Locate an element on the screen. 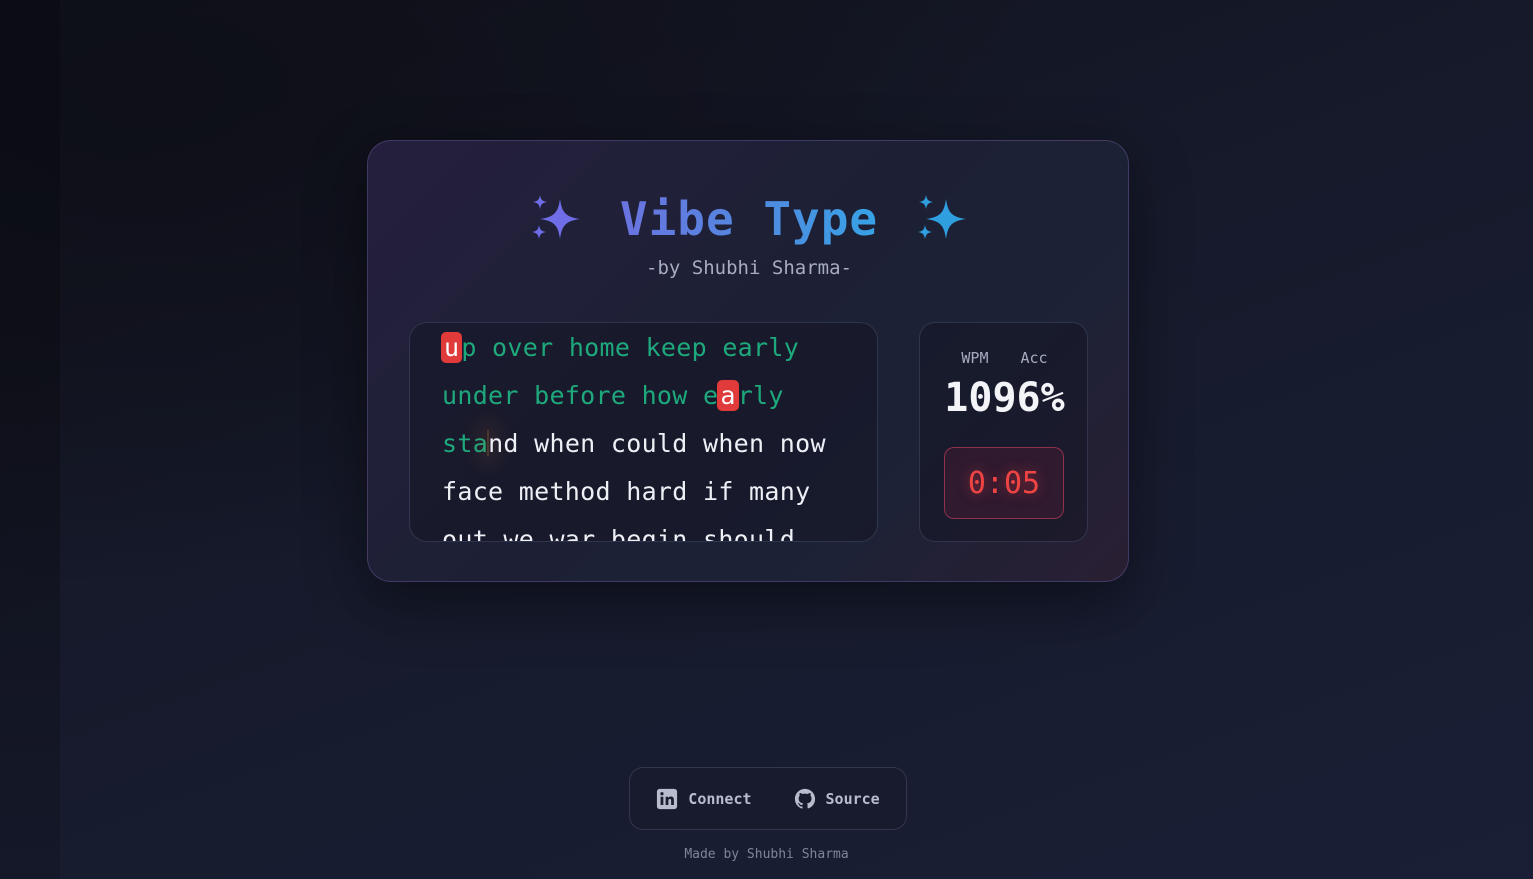 Image resolution: width=1533 pixels, height=879 pixels. text-line: stand when could when now is located at coordinates (634, 443).